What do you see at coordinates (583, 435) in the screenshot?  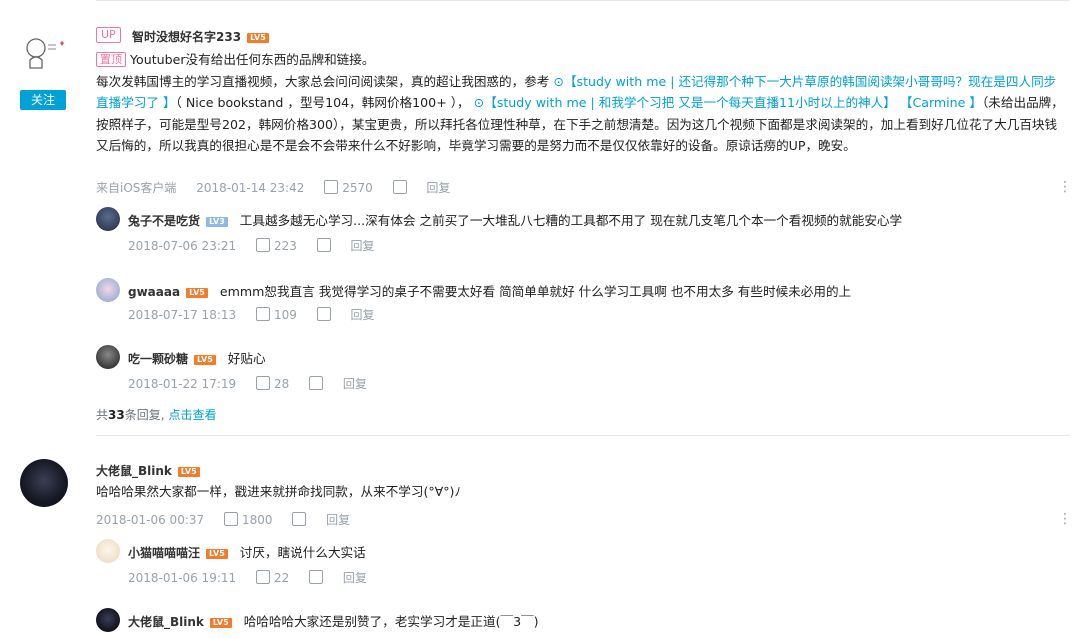 I see `comment-divider` at bounding box center [583, 435].